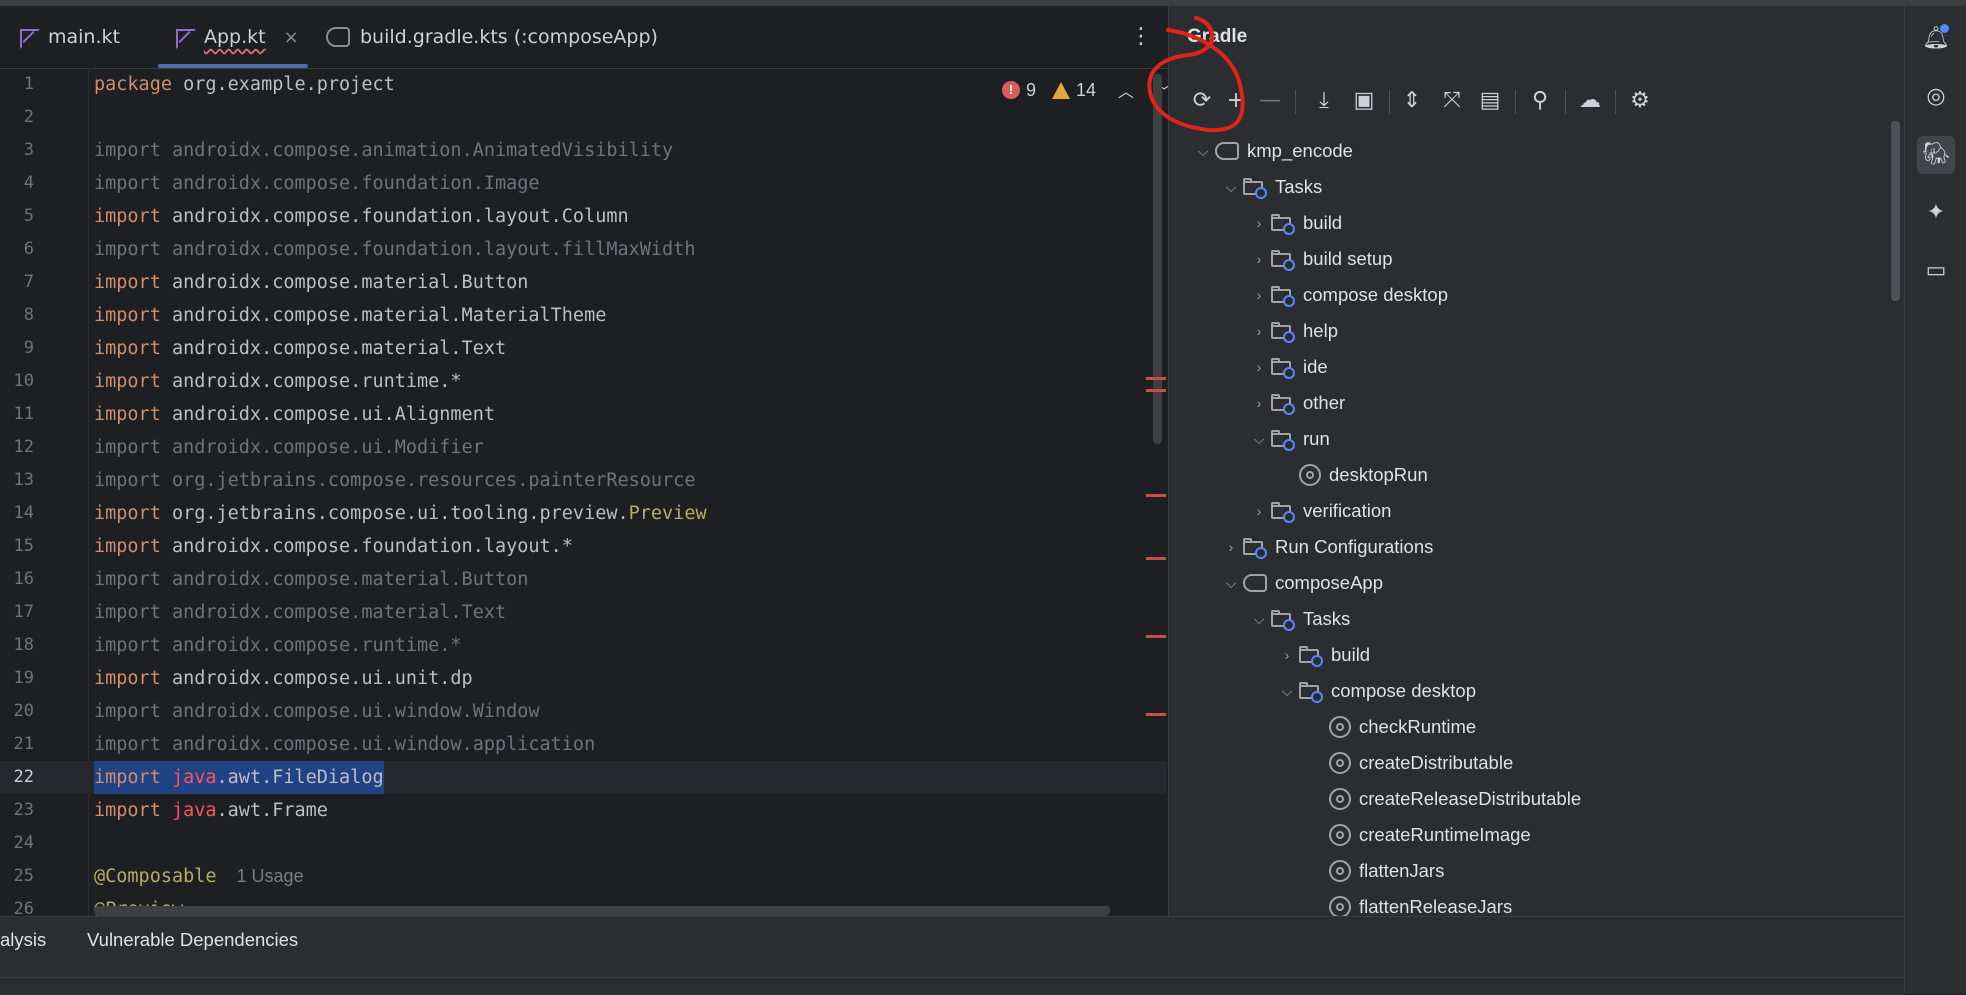  I want to click on notification-badge, so click(1944, 28).